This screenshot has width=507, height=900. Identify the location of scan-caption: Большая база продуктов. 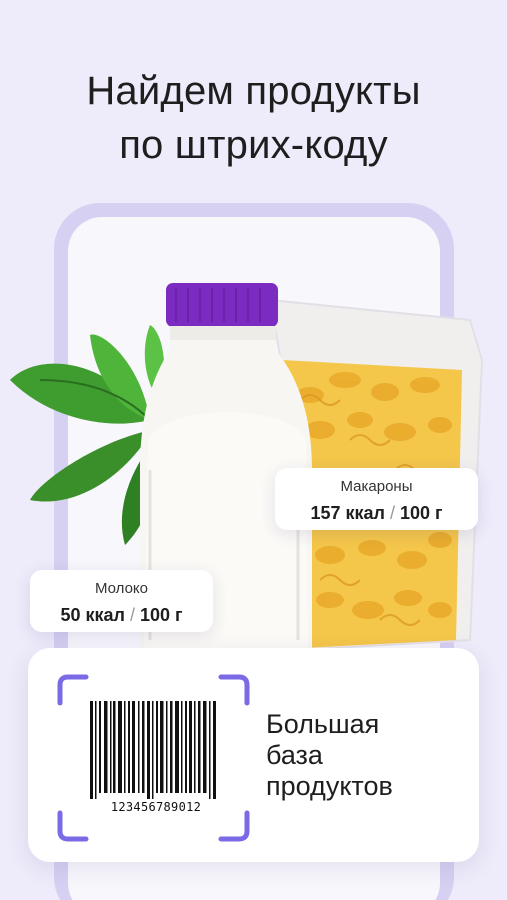
(366, 755).